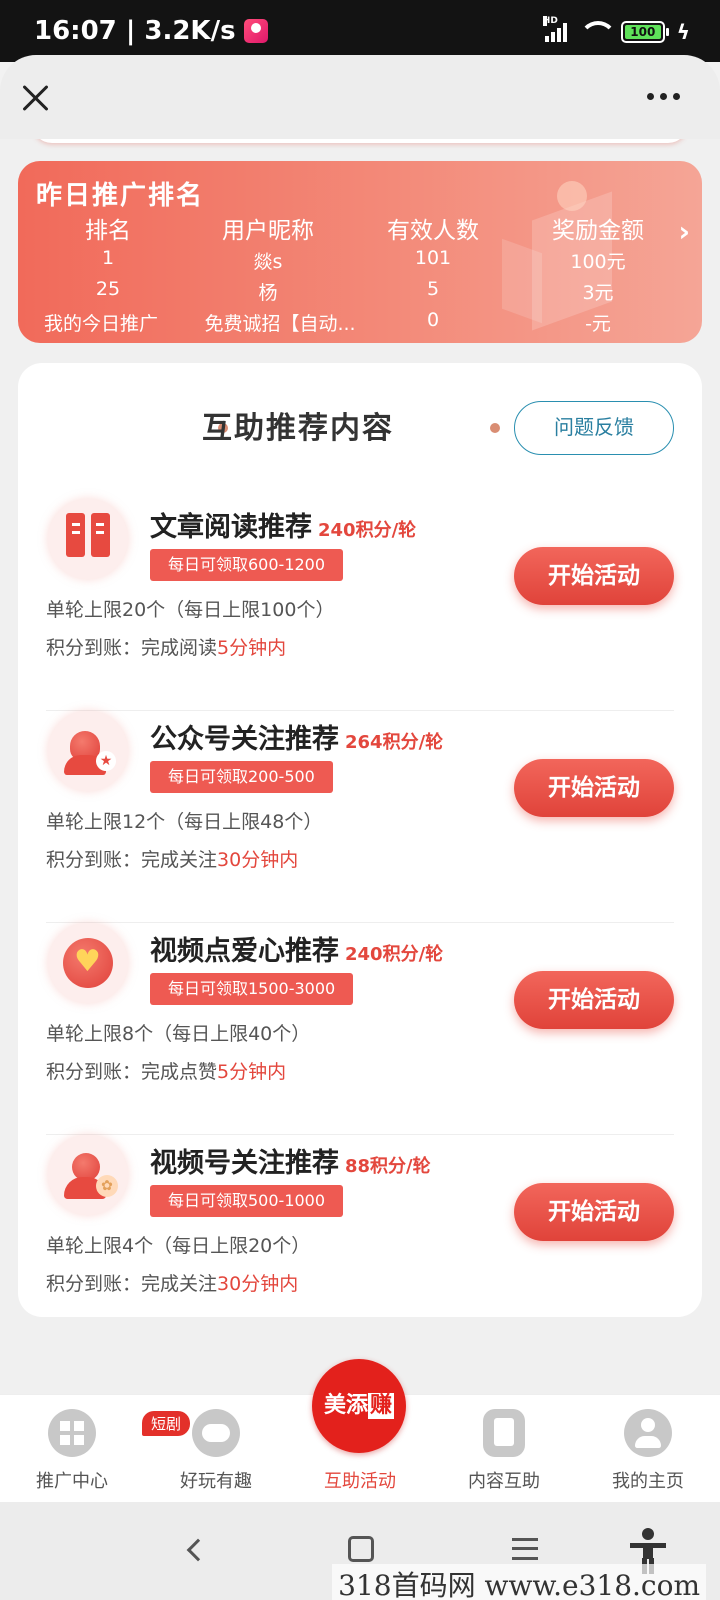 The width and height of the screenshot is (720, 1600). I want to click on ranking-cell: 25, so click(108, 289).